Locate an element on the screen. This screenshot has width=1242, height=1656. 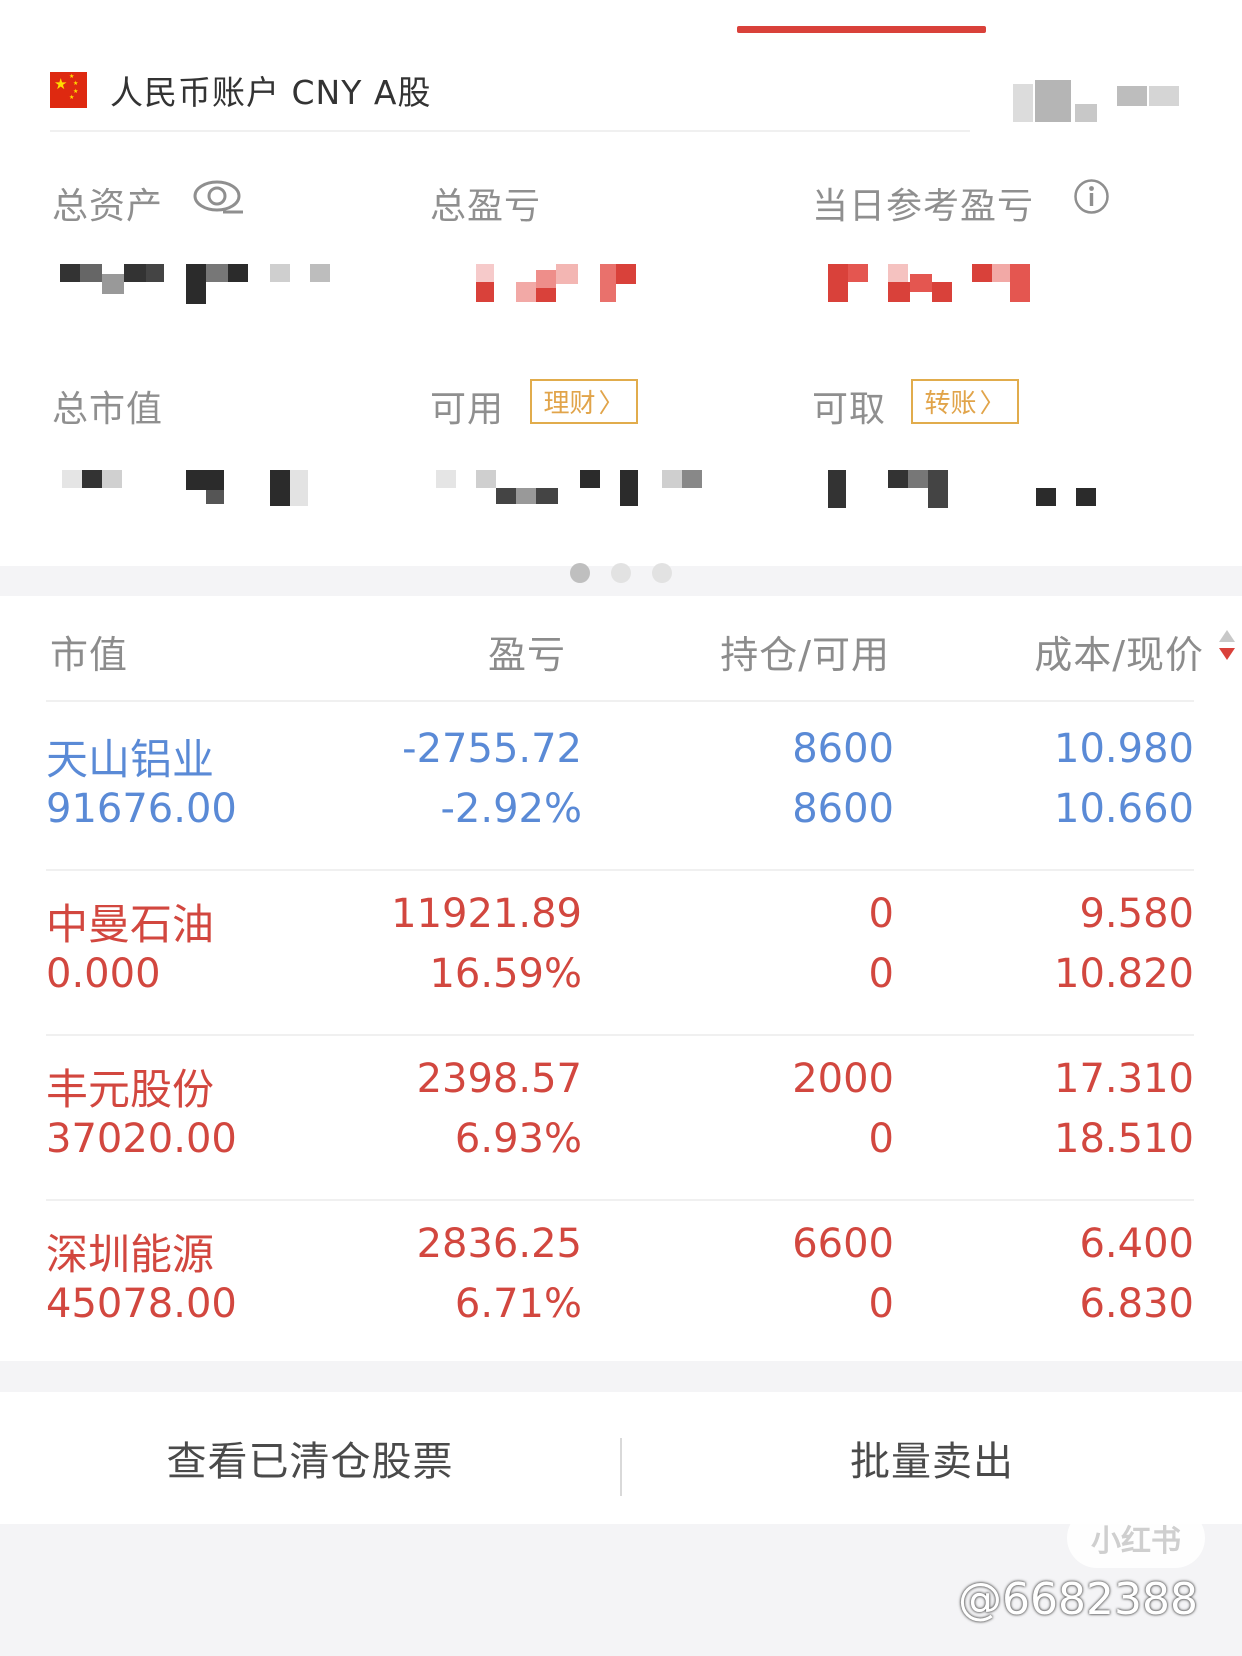
stock-available: 8600 is located at coordinates (843, 809).